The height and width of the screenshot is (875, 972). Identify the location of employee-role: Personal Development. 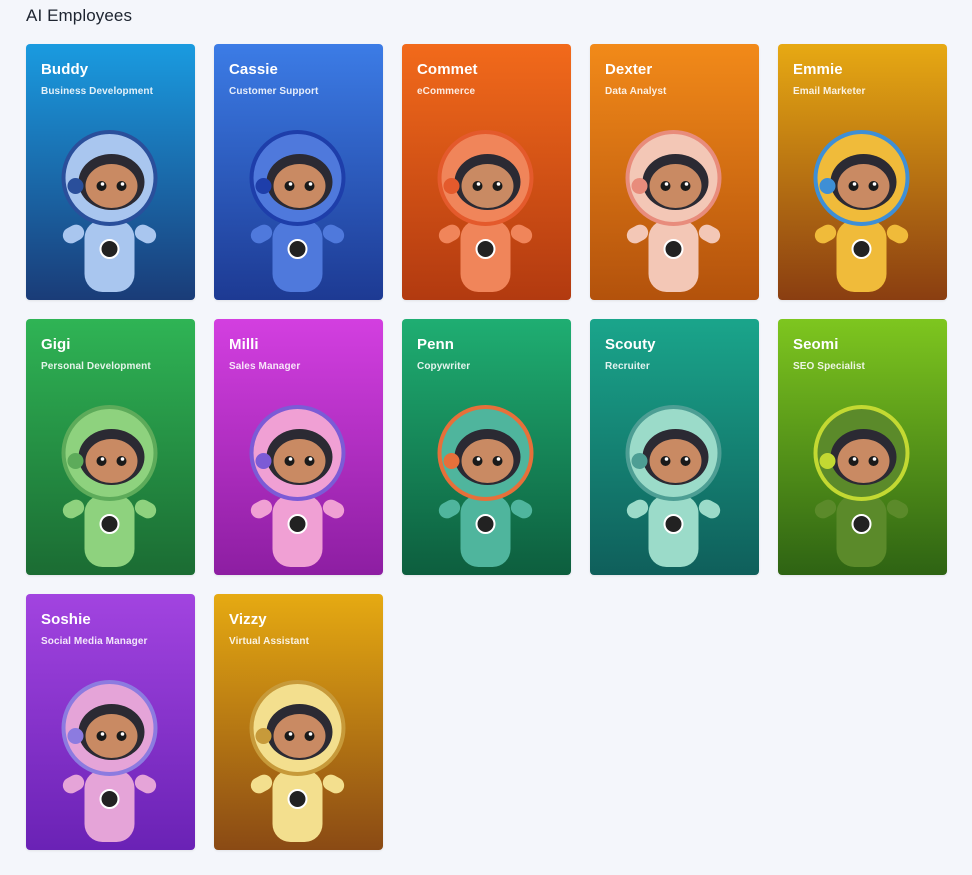
(96, 366).